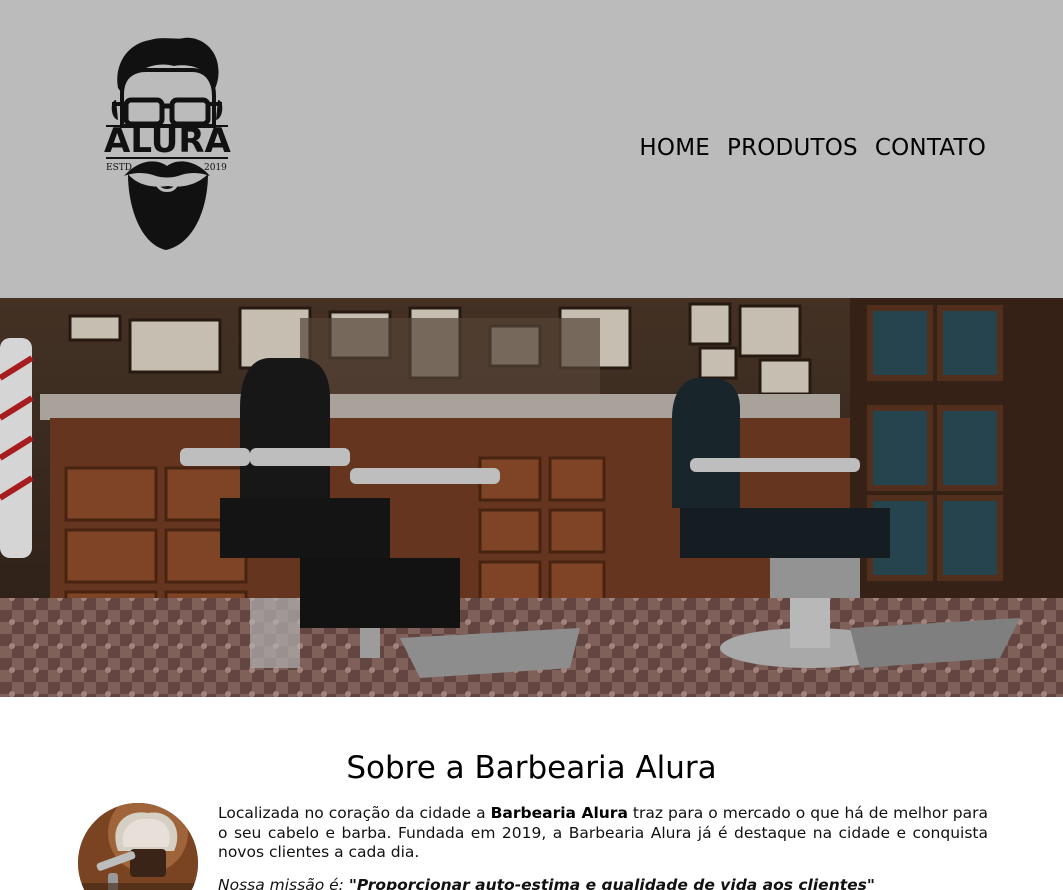 Image resolution: width=1063 pixels, height=890 pixels. I want to click on nav-home-link: HOME, so click(674, 148).